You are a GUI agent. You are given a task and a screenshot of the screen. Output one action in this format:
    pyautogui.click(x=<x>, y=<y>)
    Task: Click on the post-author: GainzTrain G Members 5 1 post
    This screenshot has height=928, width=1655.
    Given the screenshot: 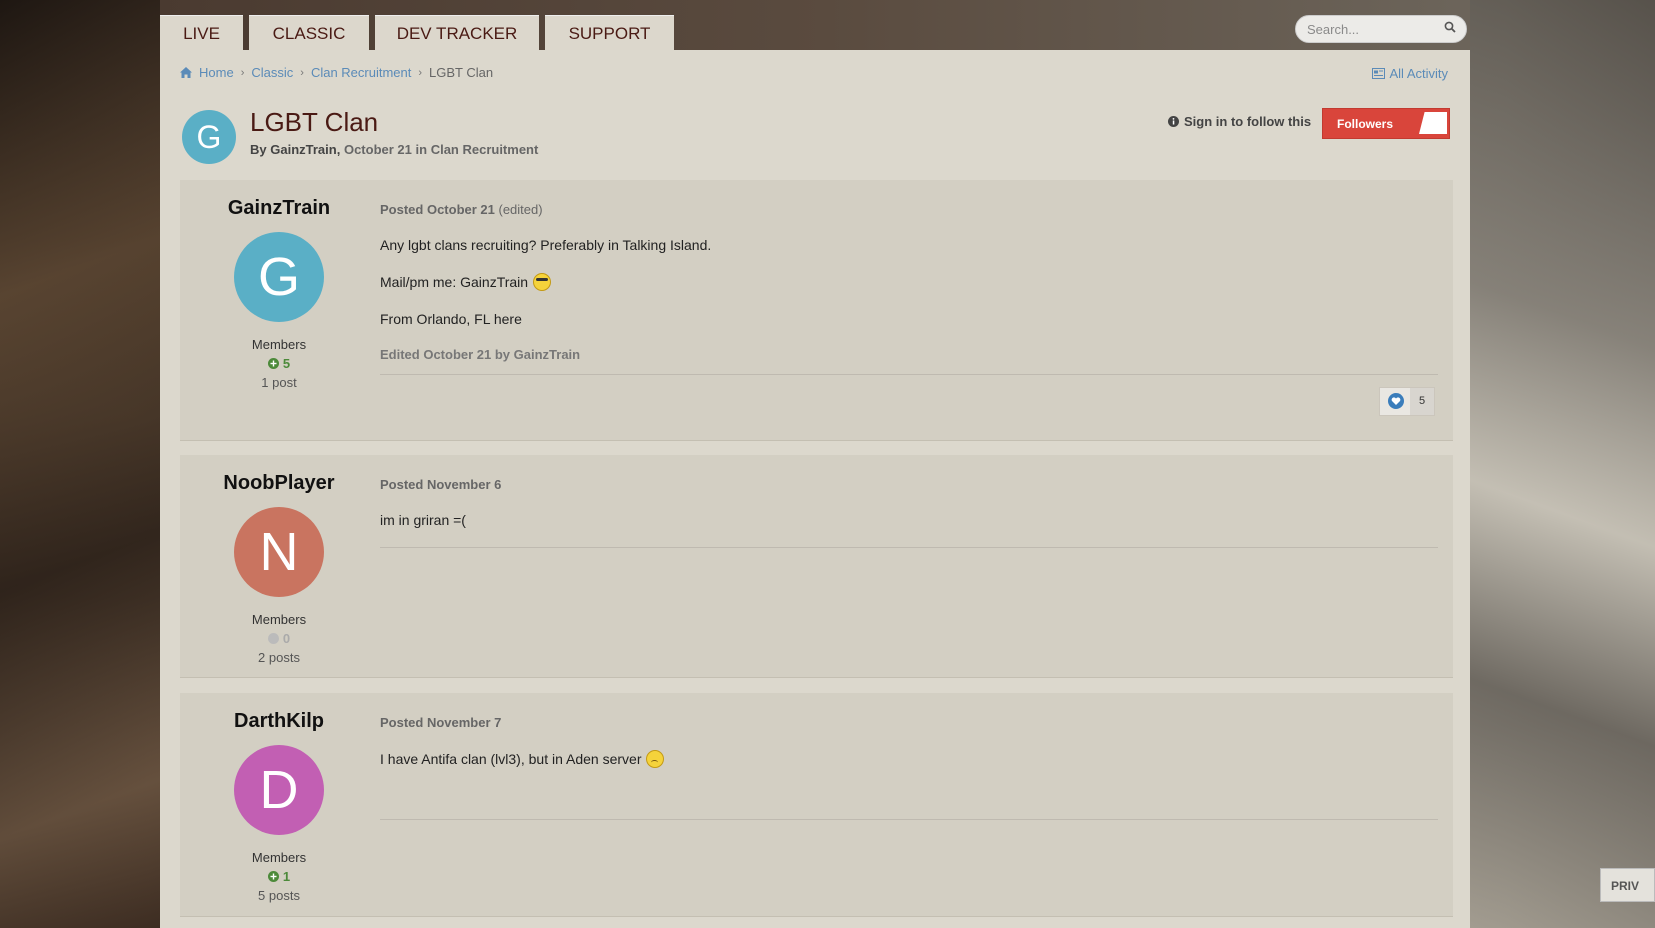 What is the action you would take?
    pyautogui.click(x=279, y=285)
    